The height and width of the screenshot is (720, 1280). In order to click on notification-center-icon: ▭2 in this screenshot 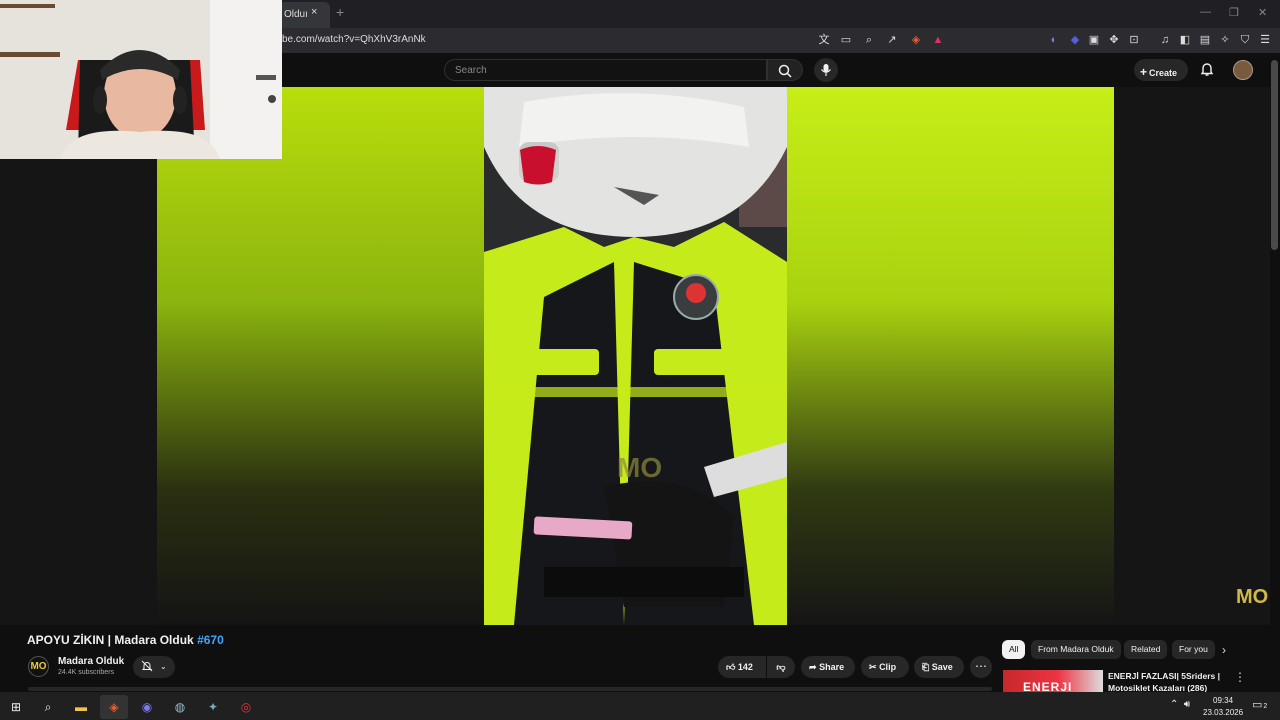, I will do `click(1259, 704)`.